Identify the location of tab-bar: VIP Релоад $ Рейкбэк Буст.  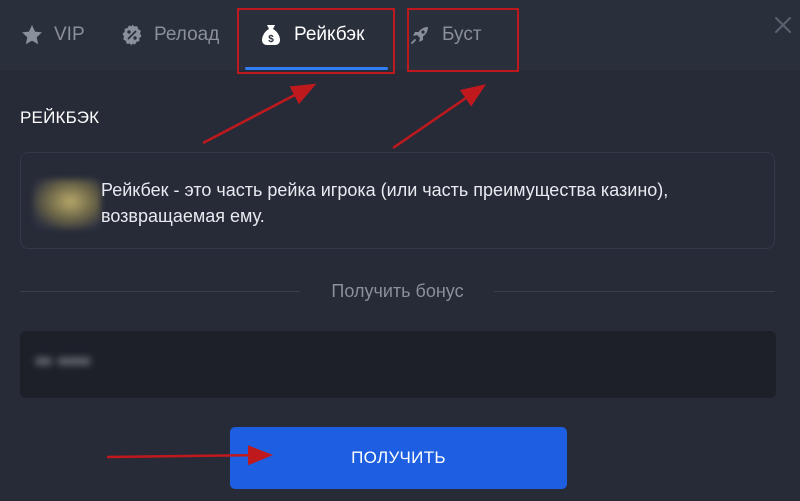
(400, 35).